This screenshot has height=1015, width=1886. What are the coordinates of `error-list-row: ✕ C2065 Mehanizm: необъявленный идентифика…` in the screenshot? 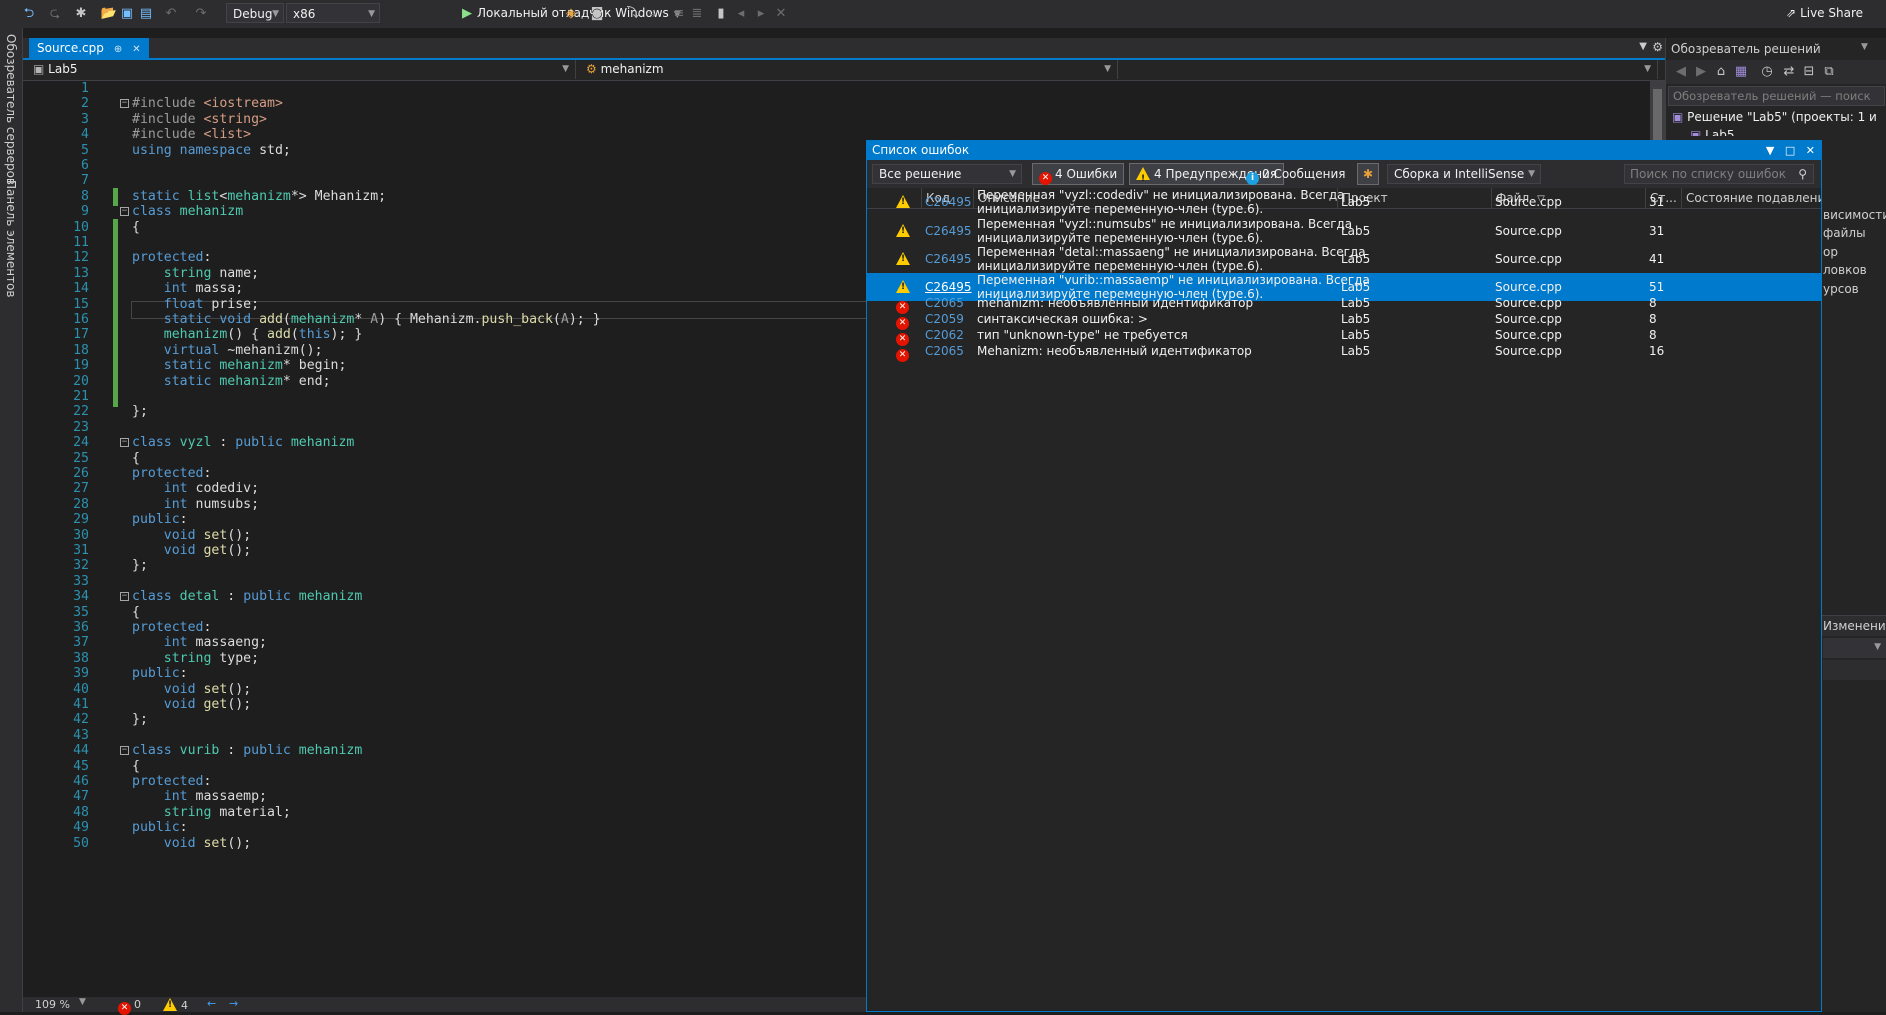 It's located at (1344, 352).